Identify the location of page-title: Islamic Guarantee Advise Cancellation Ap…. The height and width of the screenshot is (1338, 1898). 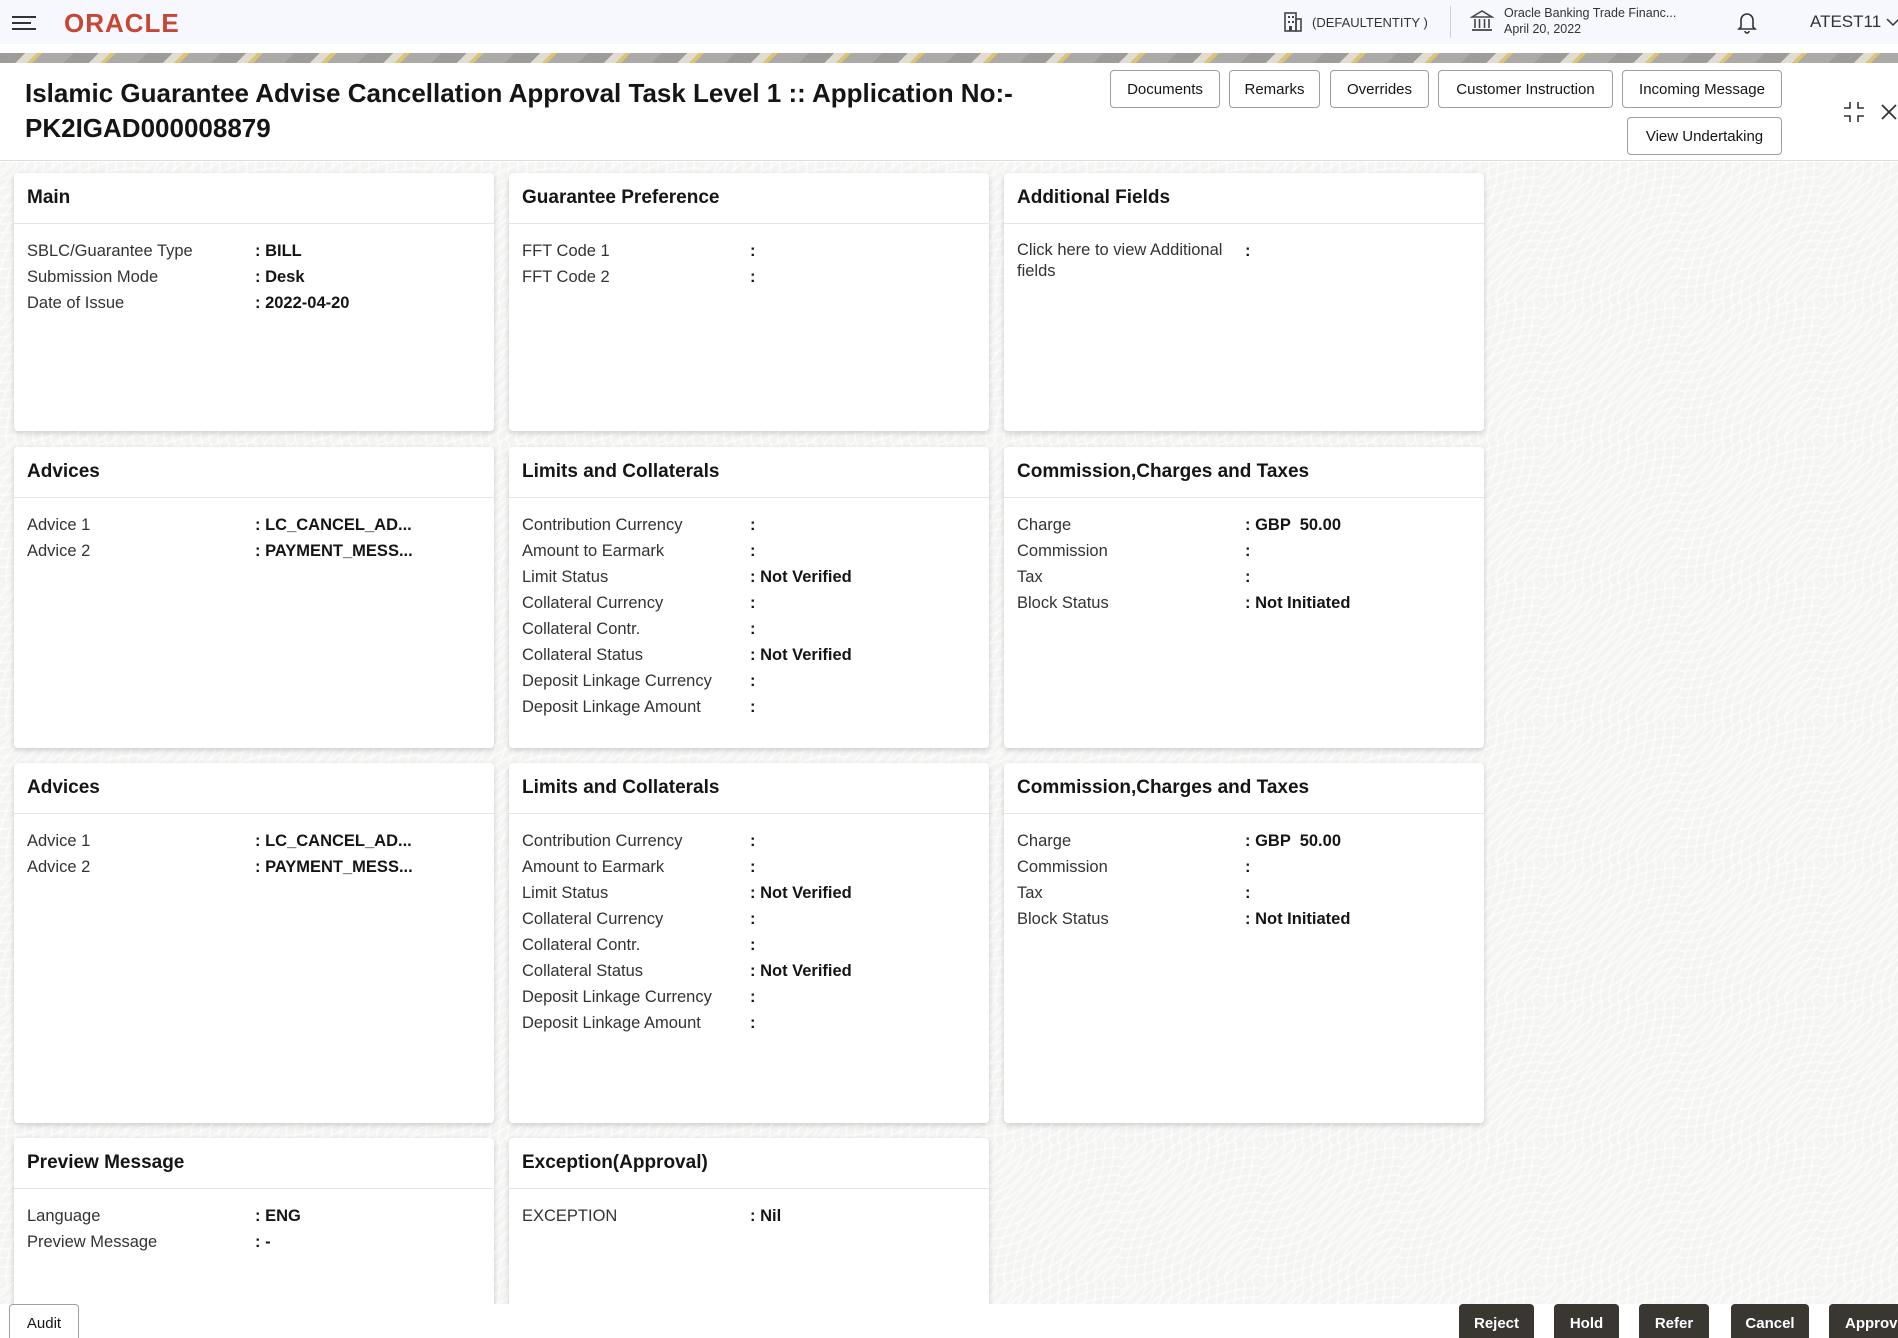
(520, 111).